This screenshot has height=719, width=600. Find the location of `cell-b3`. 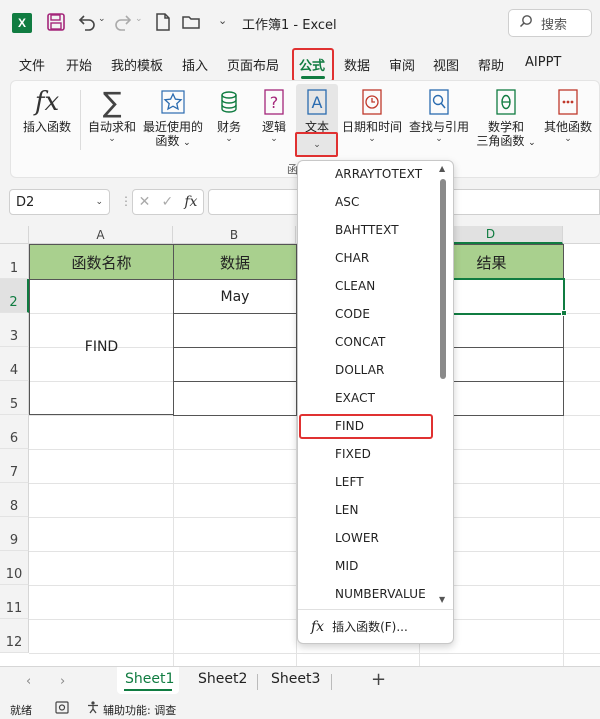

cell-b3 is located at coordinates (235, 330).